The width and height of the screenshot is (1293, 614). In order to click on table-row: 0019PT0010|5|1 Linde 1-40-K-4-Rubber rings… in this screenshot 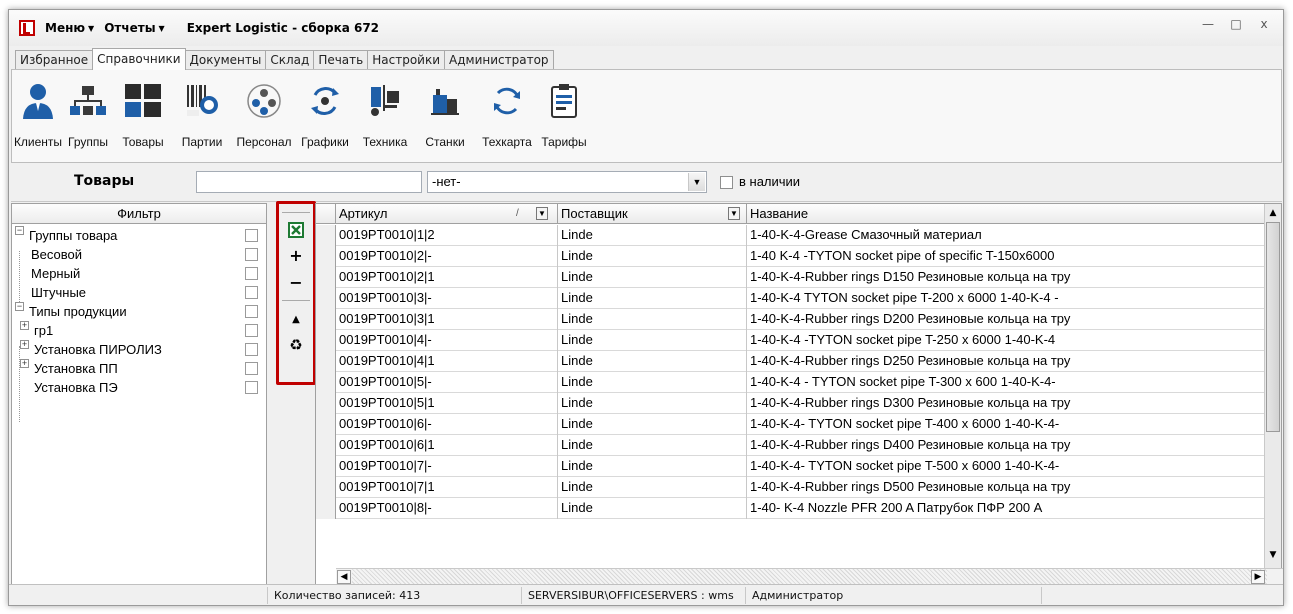, I will do `click(790, 403)`.